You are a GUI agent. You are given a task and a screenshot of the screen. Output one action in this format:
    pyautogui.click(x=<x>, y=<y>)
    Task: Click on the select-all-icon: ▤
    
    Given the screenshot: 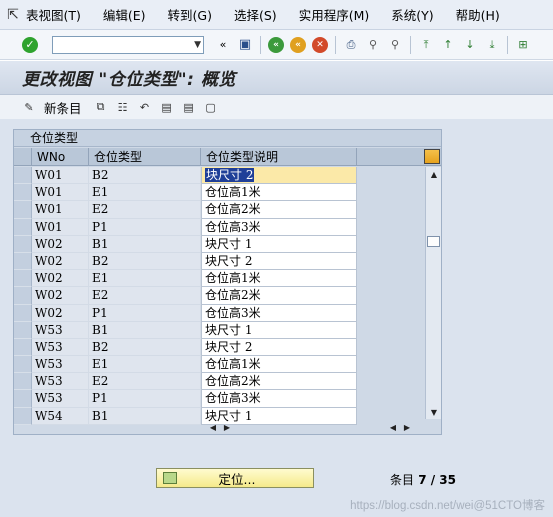 What is the action you would take?
    pyautogui.click(x=167, y=107)
    